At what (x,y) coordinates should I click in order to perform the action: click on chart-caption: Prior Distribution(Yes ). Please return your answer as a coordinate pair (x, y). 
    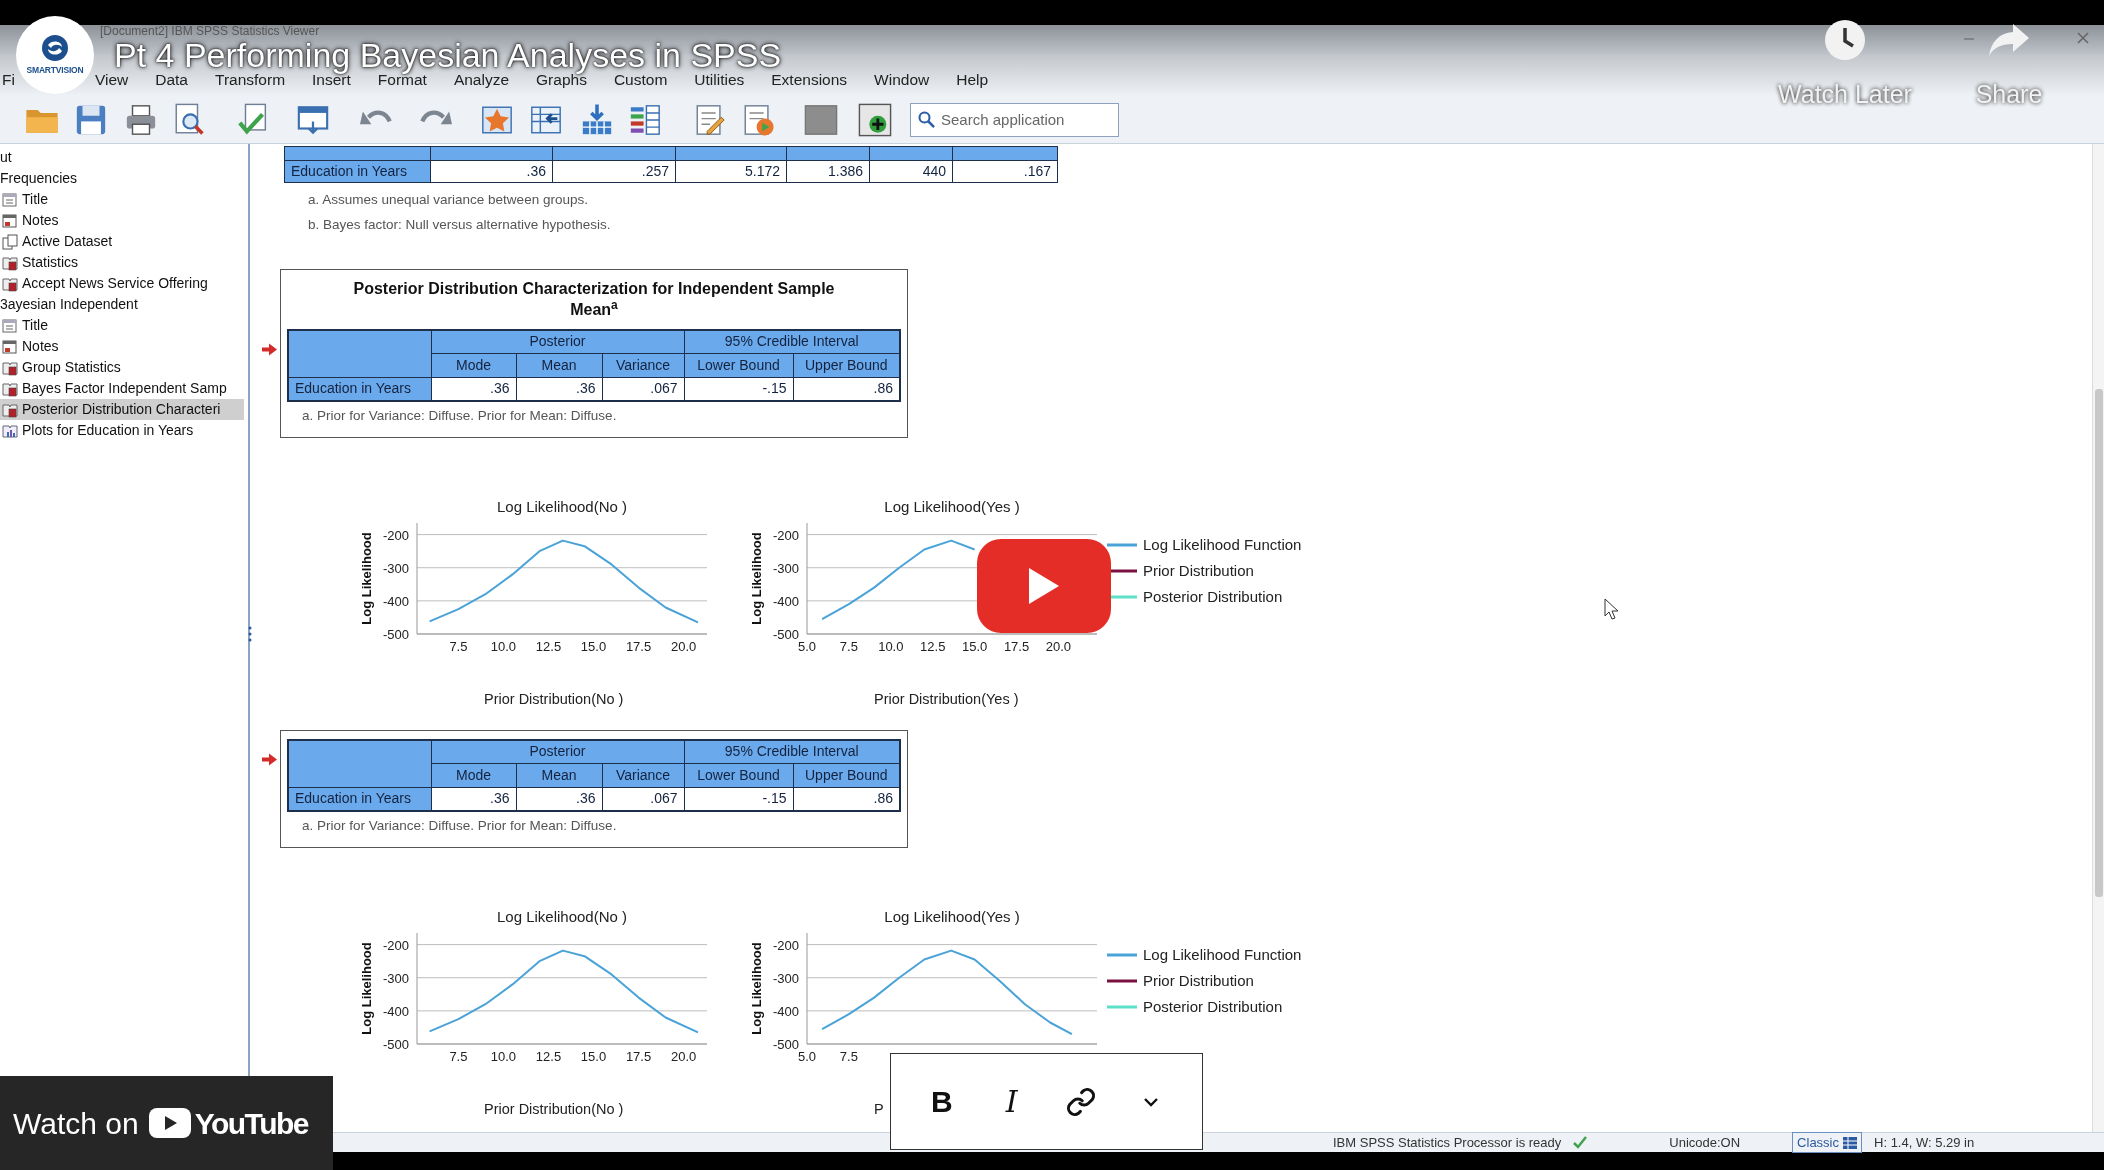
    Looking at the image, I should click on (946, 699).